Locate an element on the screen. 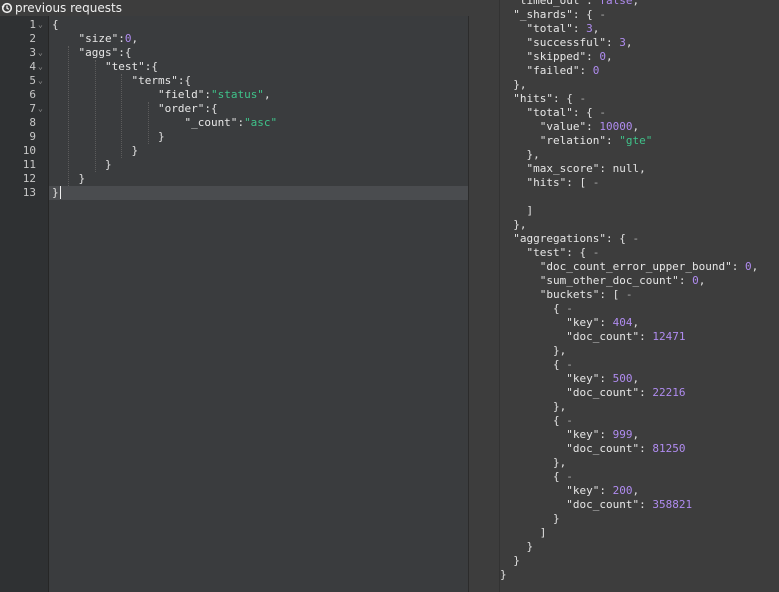 The width and height of the screenshot is (779, 592). line-number: 3 is located at coordinates (32, 52).